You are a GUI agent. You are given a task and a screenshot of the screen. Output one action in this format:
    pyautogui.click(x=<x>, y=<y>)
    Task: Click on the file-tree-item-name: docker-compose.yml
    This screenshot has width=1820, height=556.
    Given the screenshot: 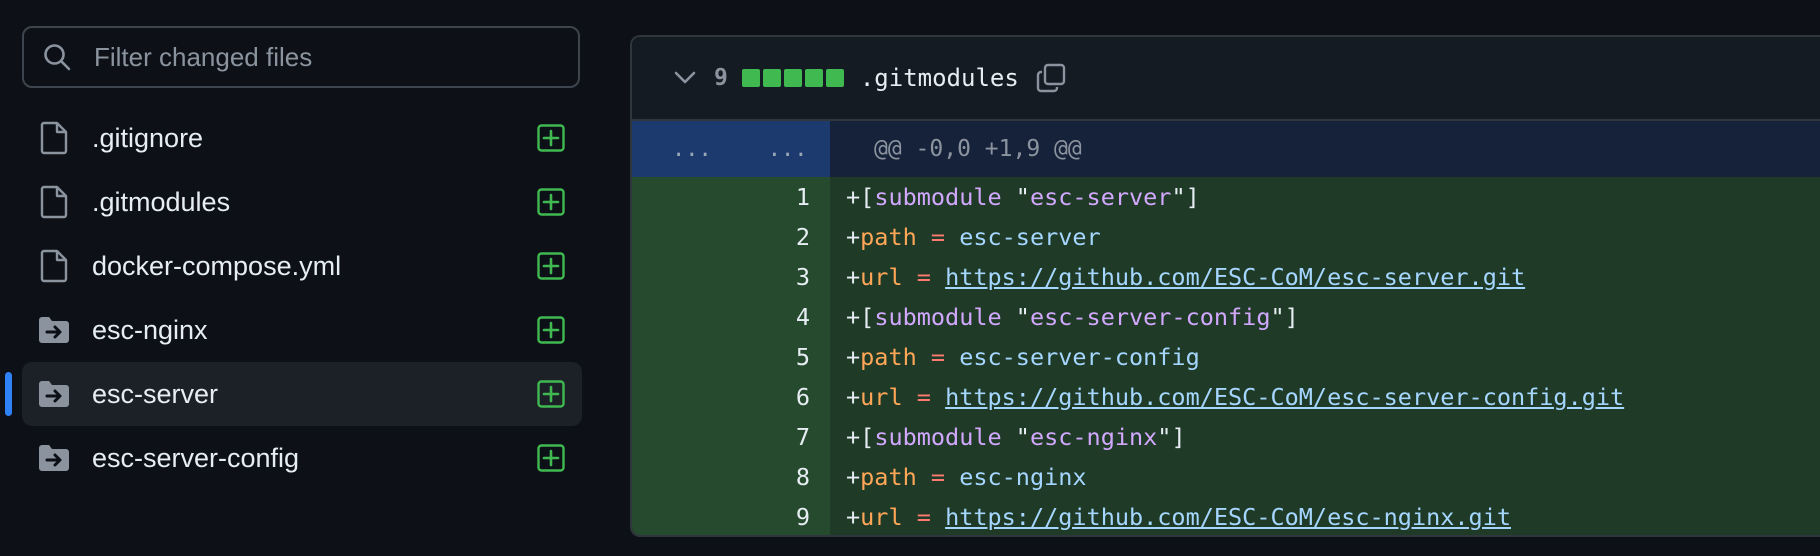 What is the action you would take?
    pyautogui.click(x=217, y=265)
    